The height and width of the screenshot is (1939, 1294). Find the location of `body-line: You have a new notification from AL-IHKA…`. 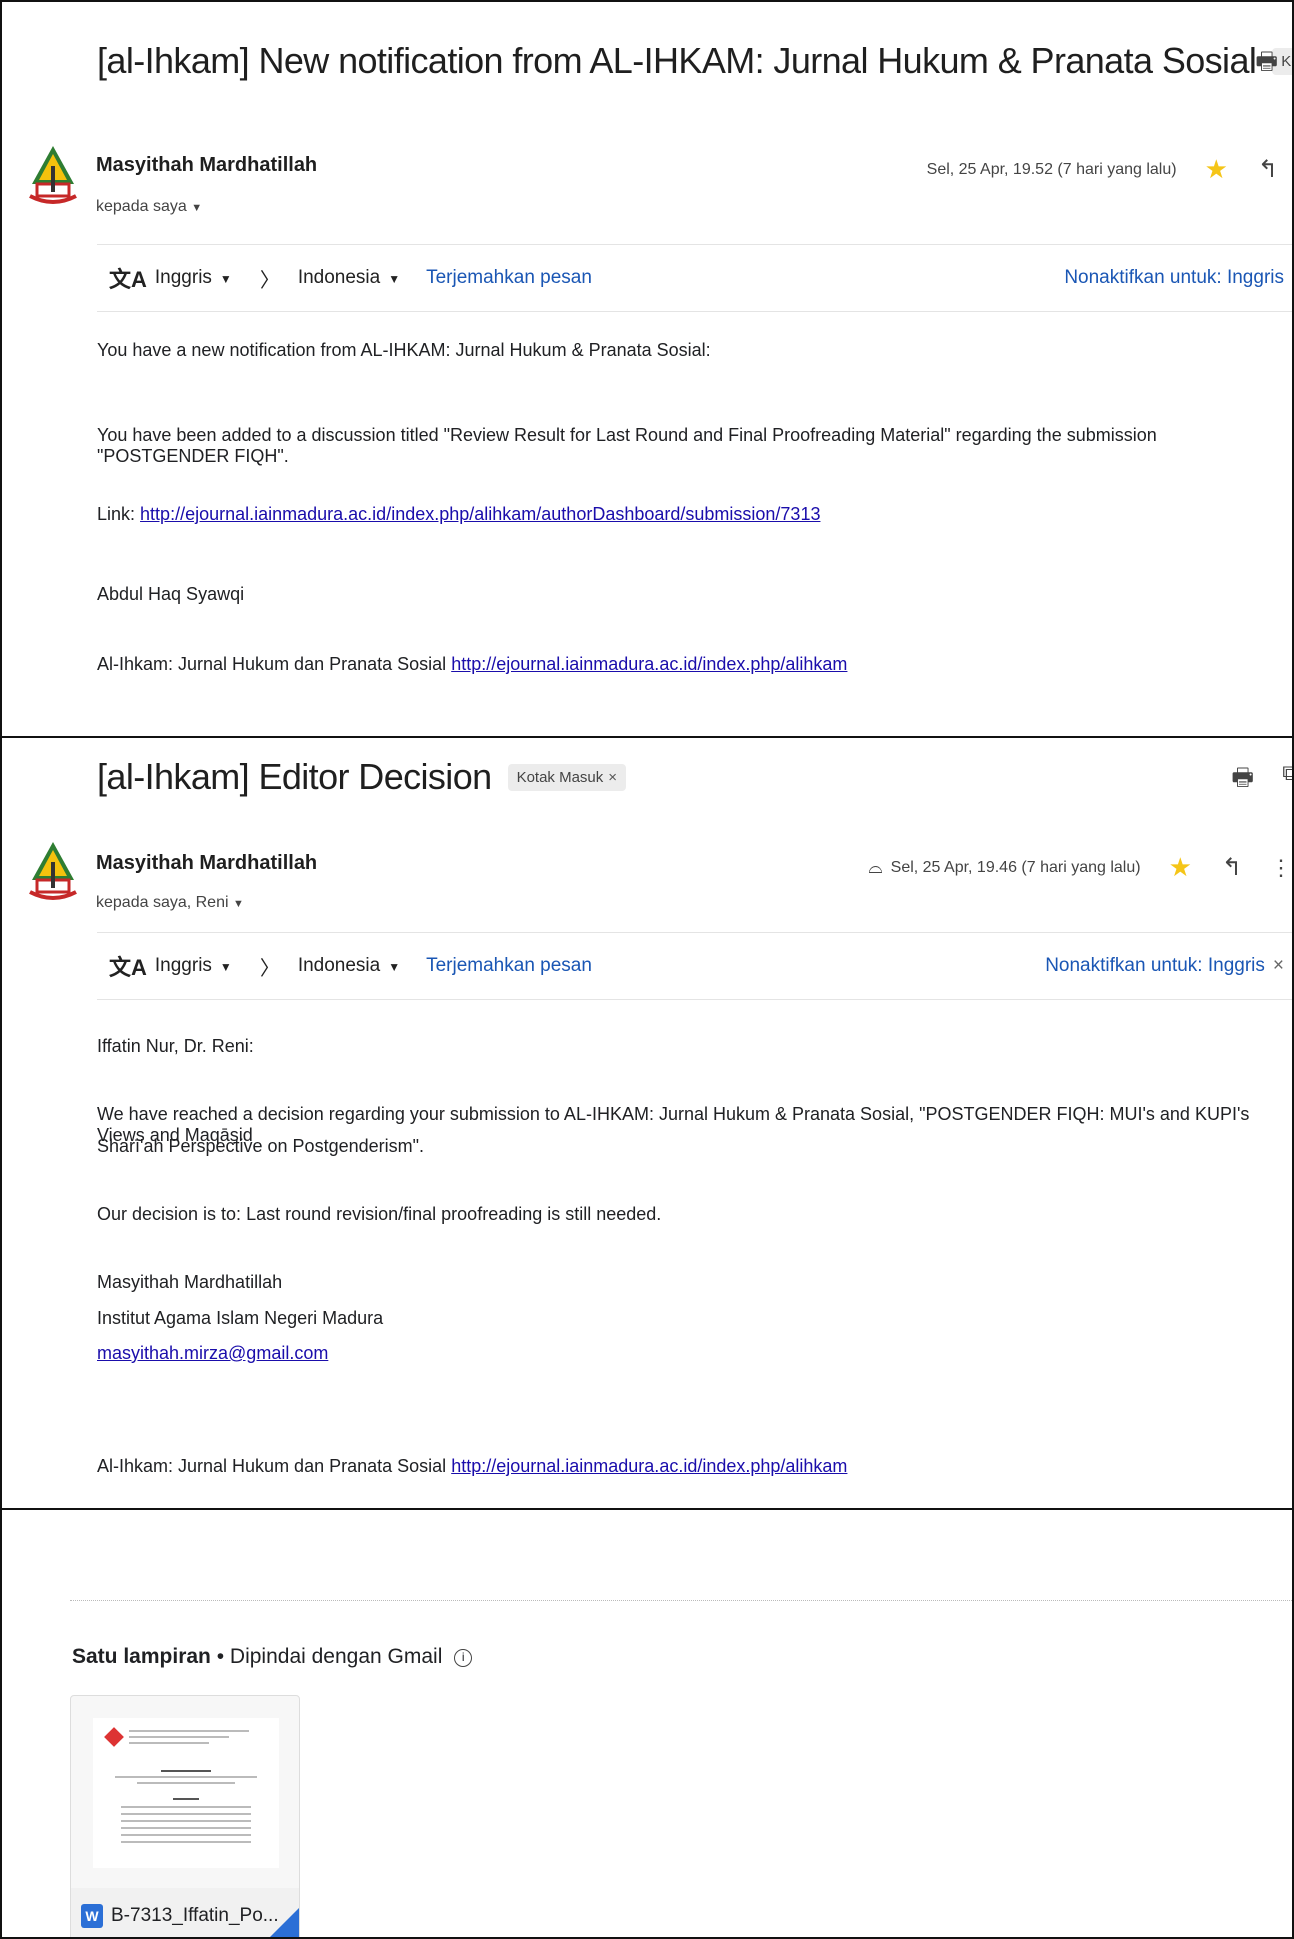

body-line: You have a new notification from AL-IHKA… is located at coordinates (404, 350).